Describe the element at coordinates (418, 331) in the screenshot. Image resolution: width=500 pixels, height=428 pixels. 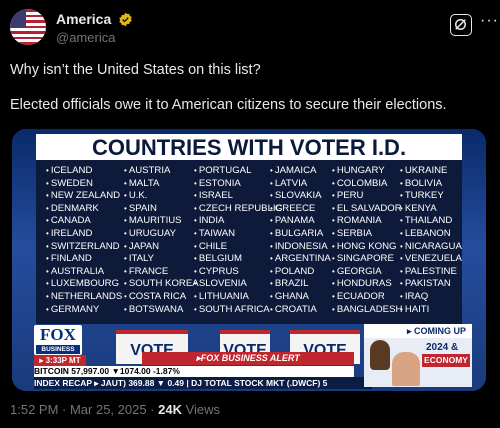
I see `coming-up-label: ▸ COMING UP` at that location.